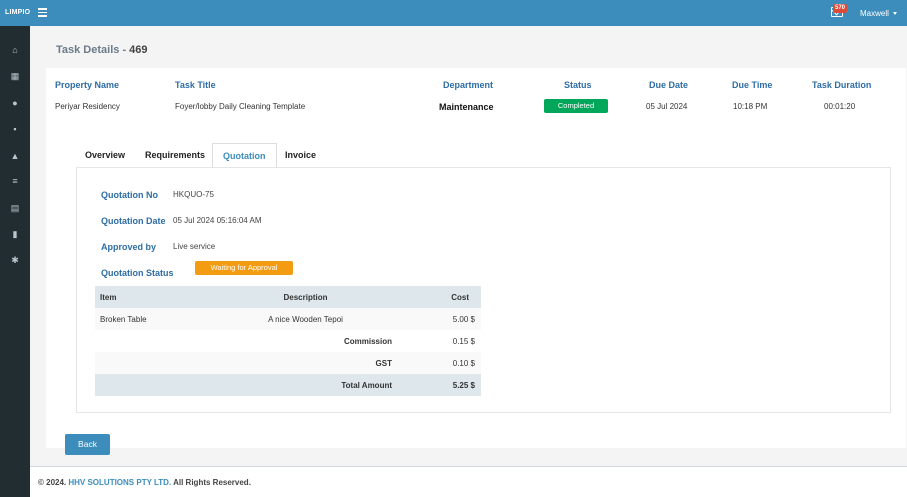  I want to click on user-menu: Maxwell, so click(878, 13).